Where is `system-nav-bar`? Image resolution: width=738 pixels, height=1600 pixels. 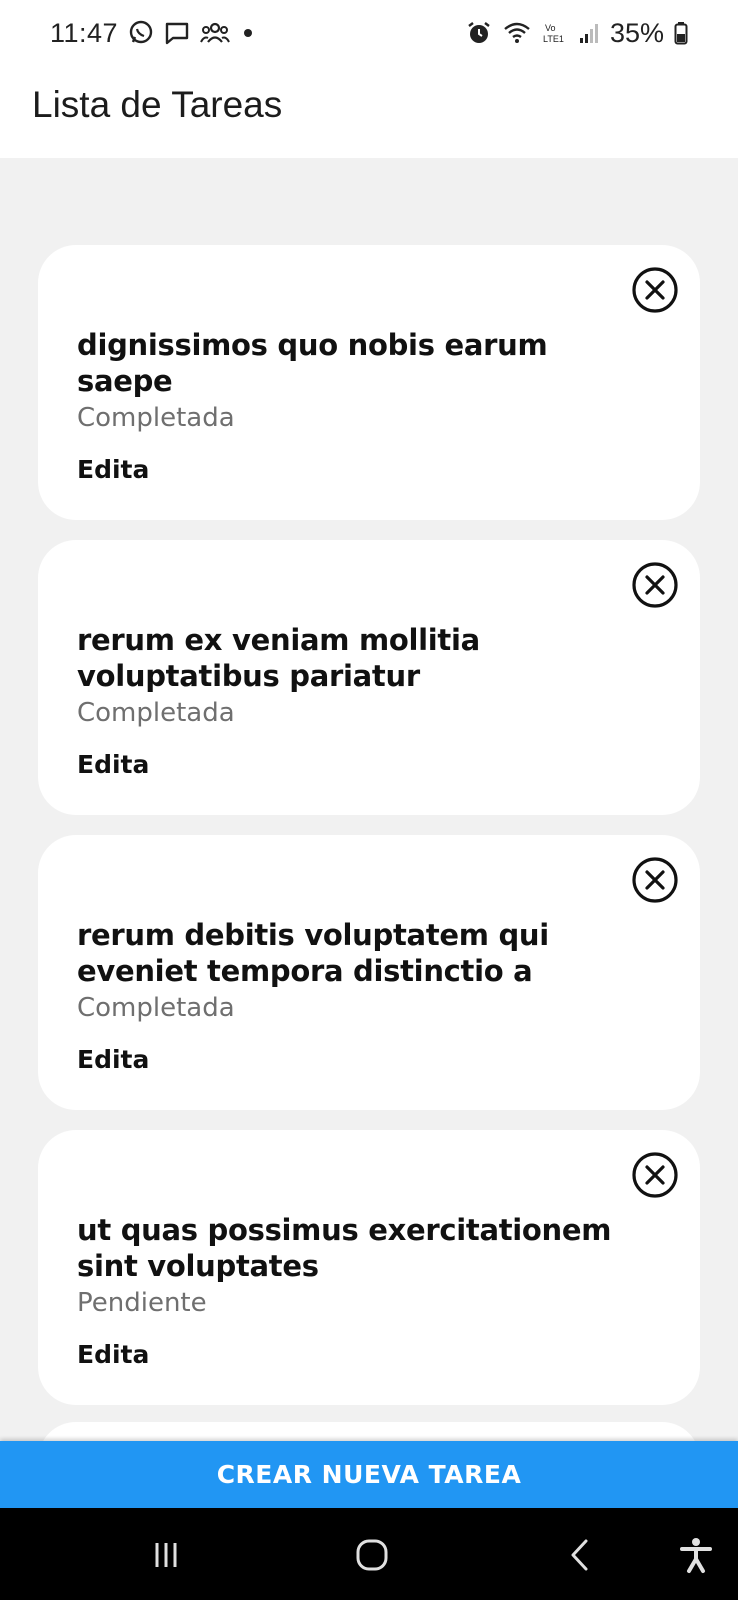 system-nav-bar is located at coordinates (369, 1554).